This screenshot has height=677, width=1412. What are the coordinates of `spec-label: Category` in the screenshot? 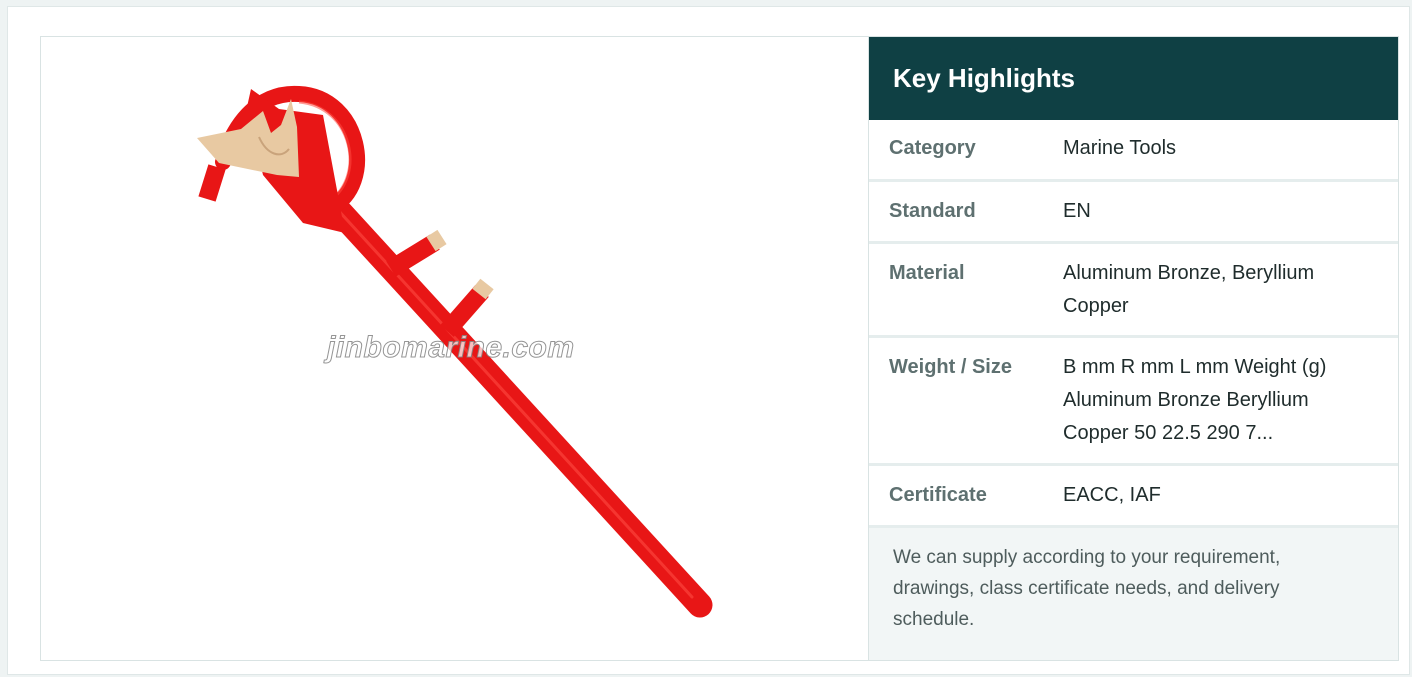 It's located at (932, 148).